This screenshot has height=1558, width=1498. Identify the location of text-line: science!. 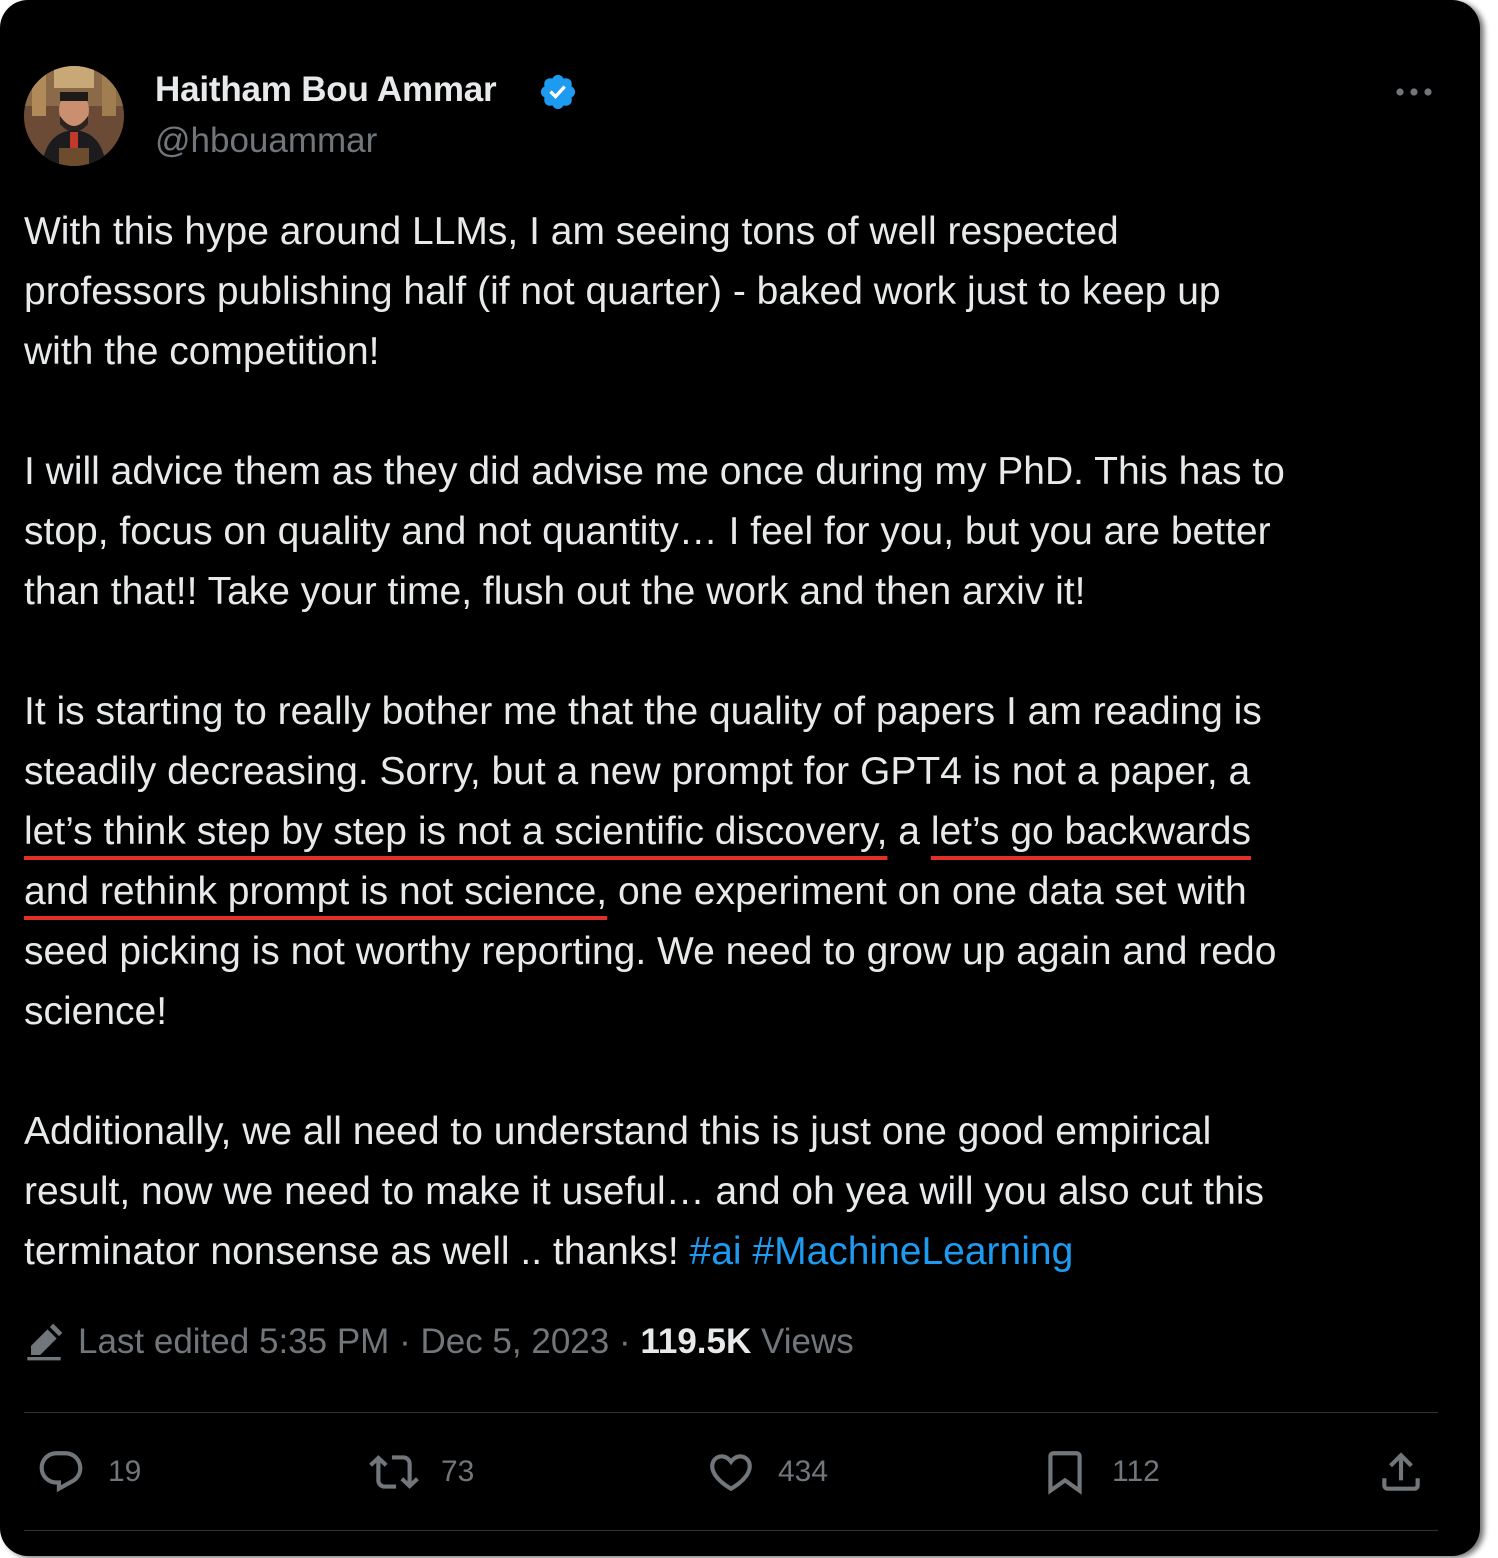
(96, 1011).